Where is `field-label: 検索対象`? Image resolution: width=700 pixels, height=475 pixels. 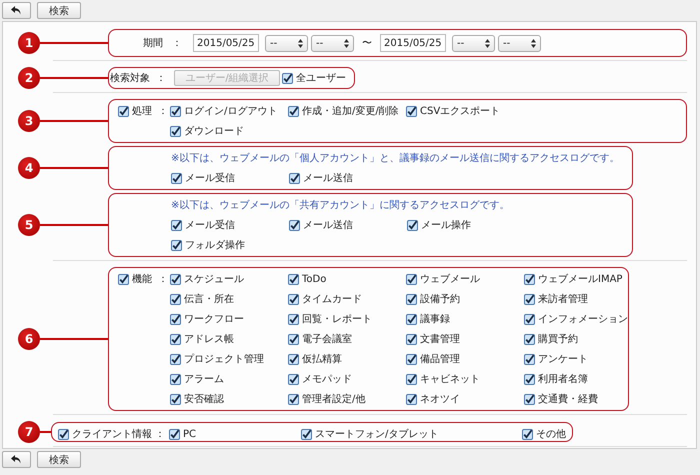 field-label: 検索対象 is located at coordinates (130, 78).